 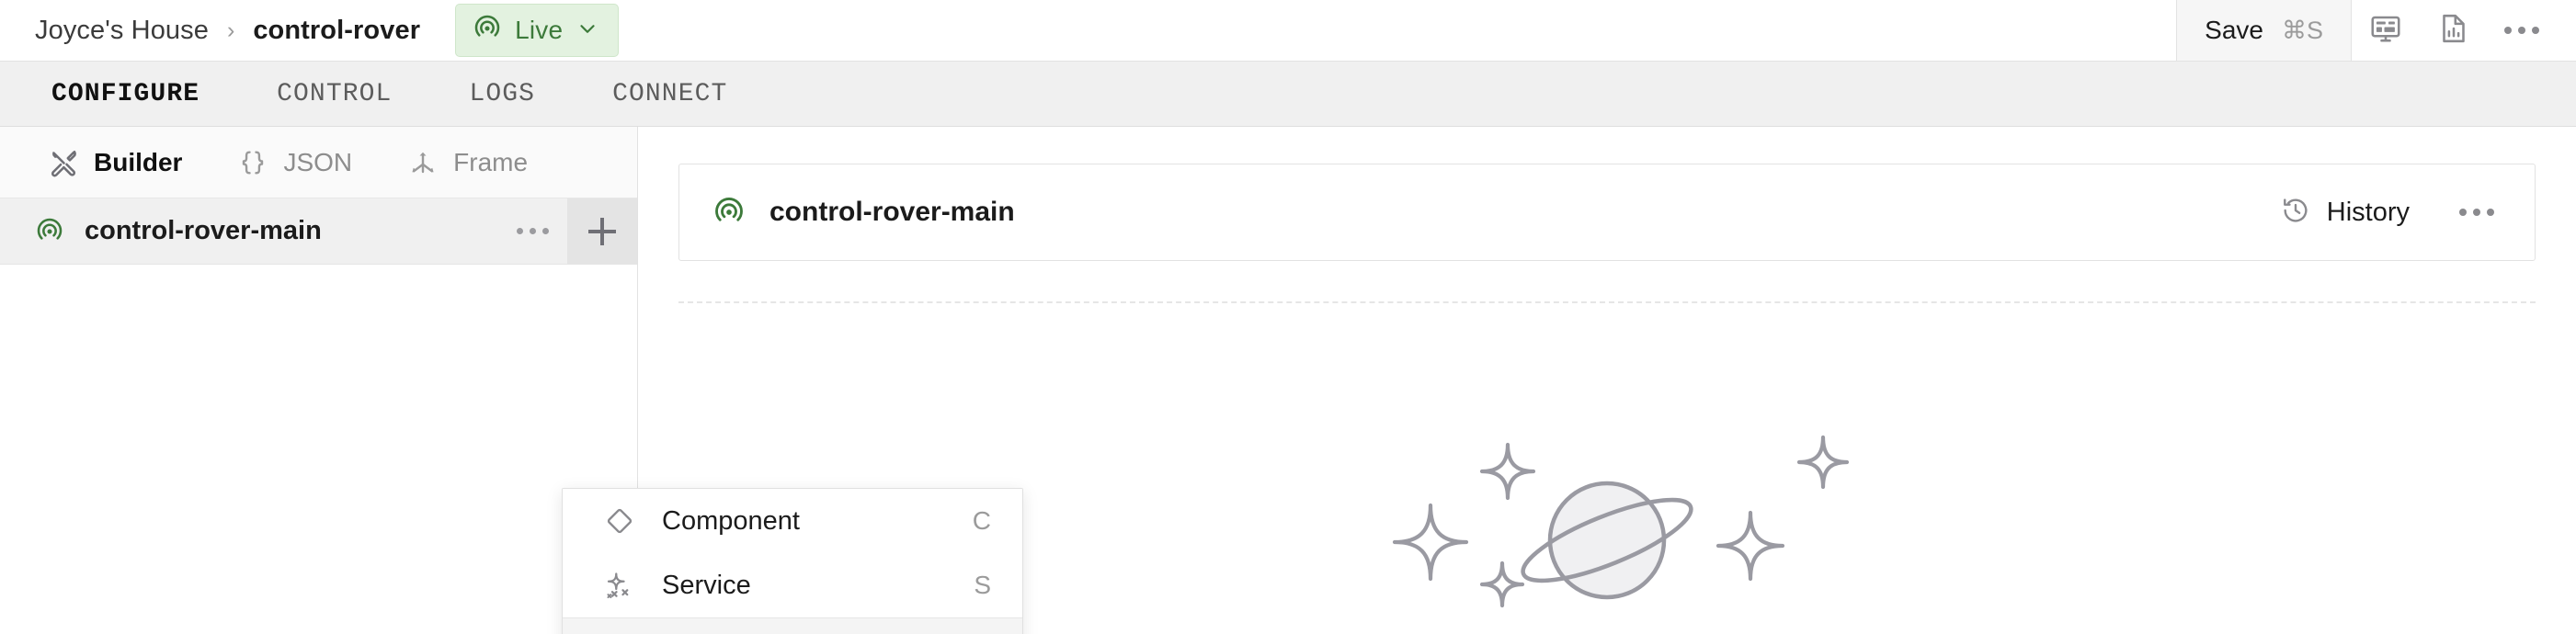 What do you see at coordinates (706, 585) in the screenshot?
I see `add-menu-item-service-label: Service` at bounding box center [706, 585].